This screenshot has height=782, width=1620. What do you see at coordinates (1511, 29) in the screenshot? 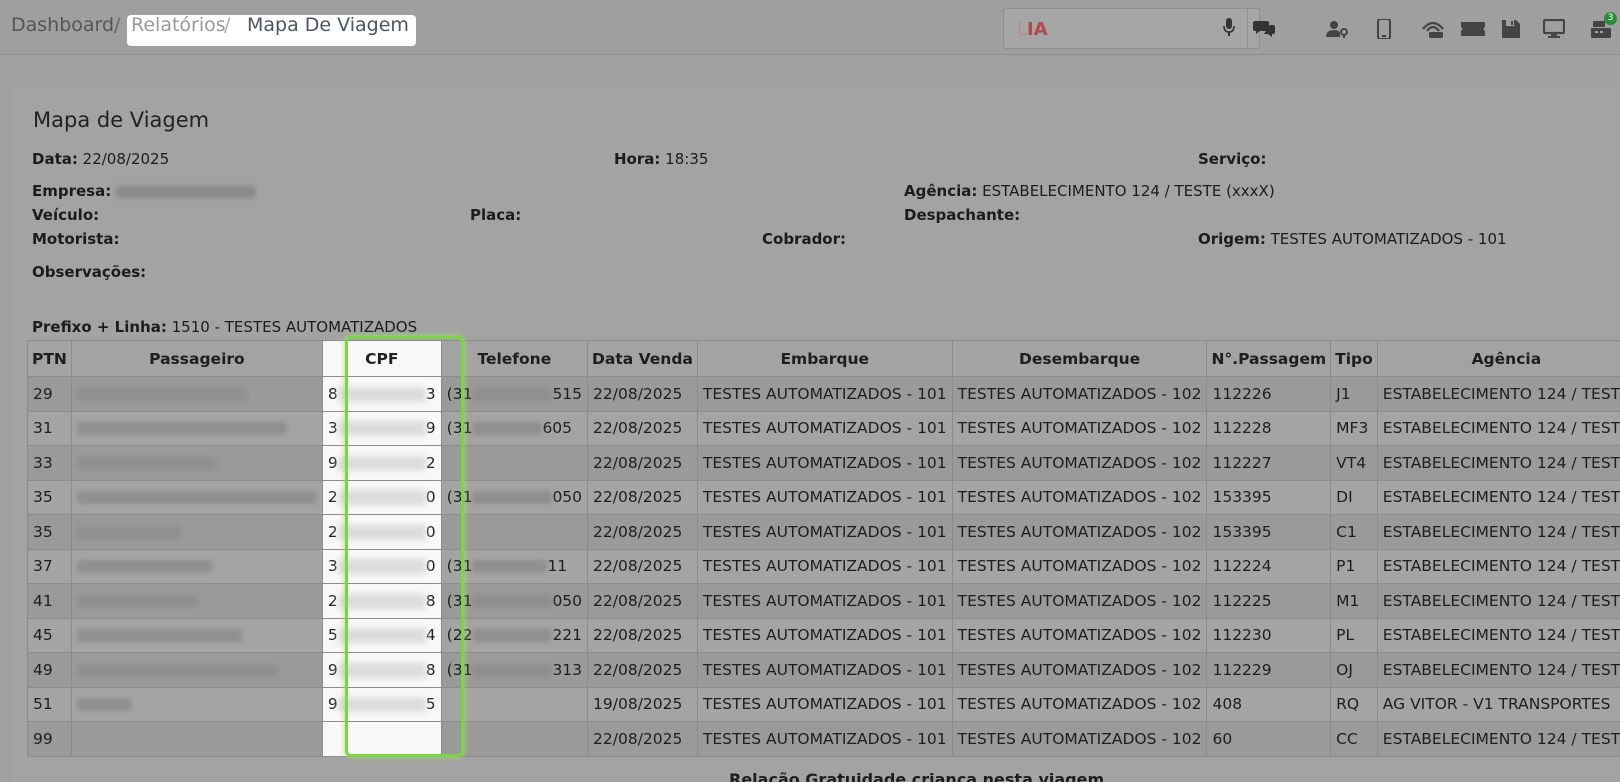
I see `save-icon` at bounding box center [1511, 29].